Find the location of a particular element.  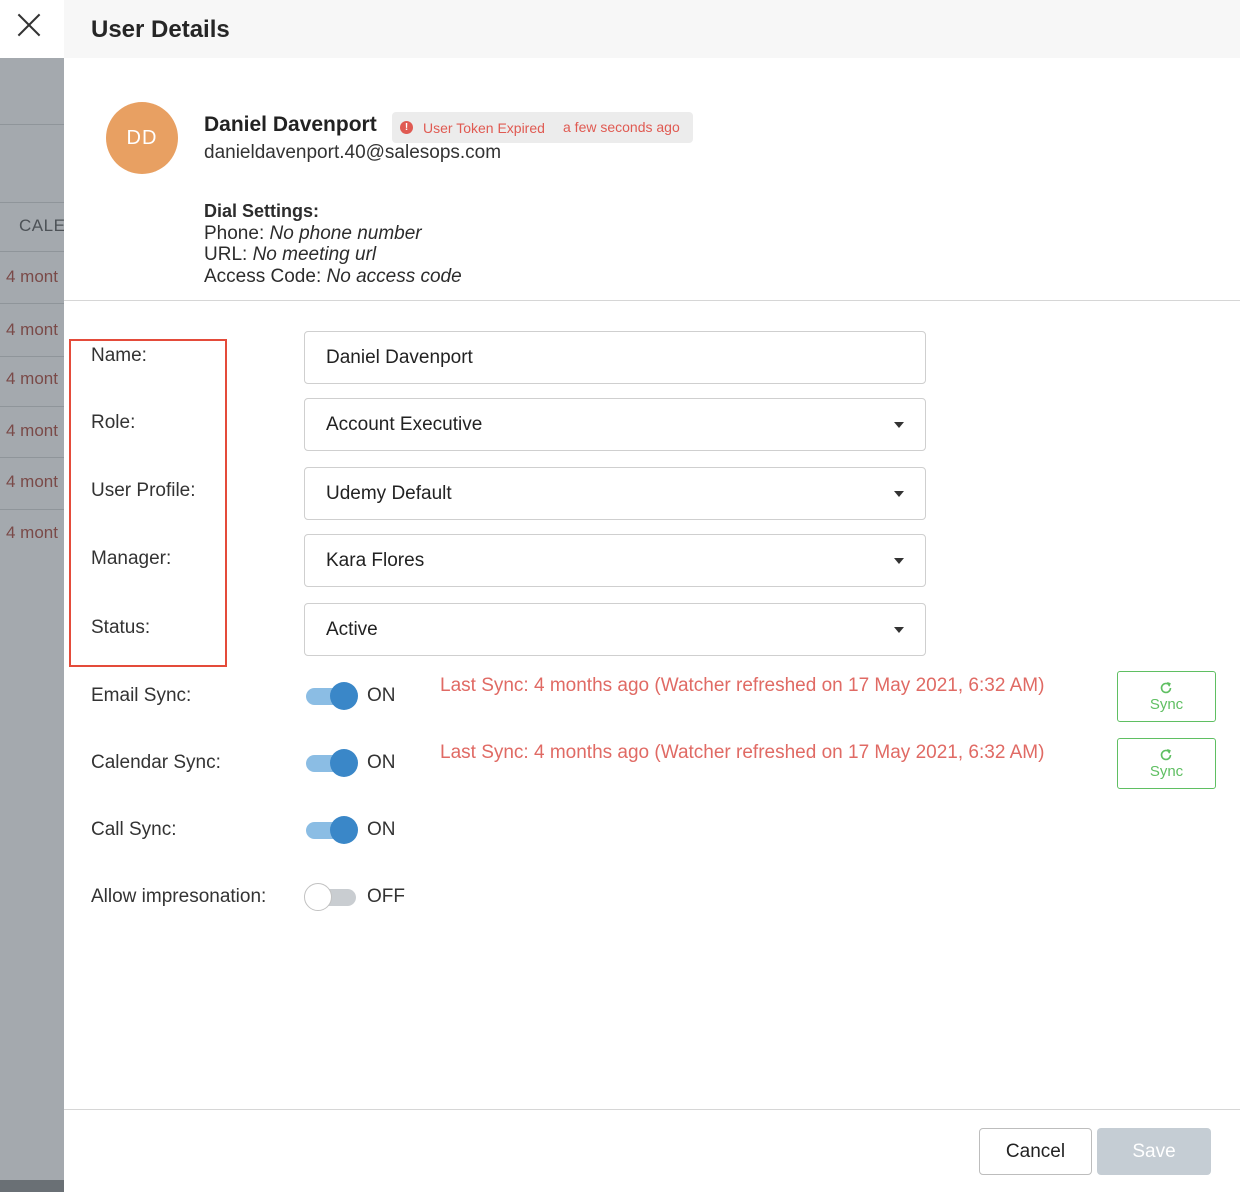

name-value: Daniel Davenport is located at coordinates (399, 357).